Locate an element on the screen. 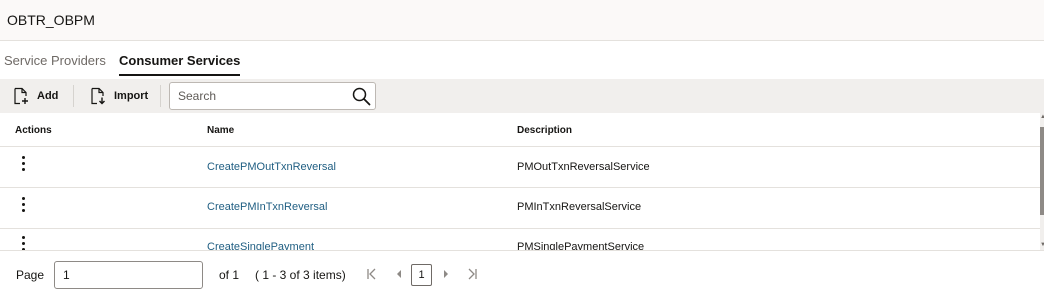 This screenshot has height=290, width=1044. scroll-down-arrow-icon: ▼ is located at coordinates (1042, 245).